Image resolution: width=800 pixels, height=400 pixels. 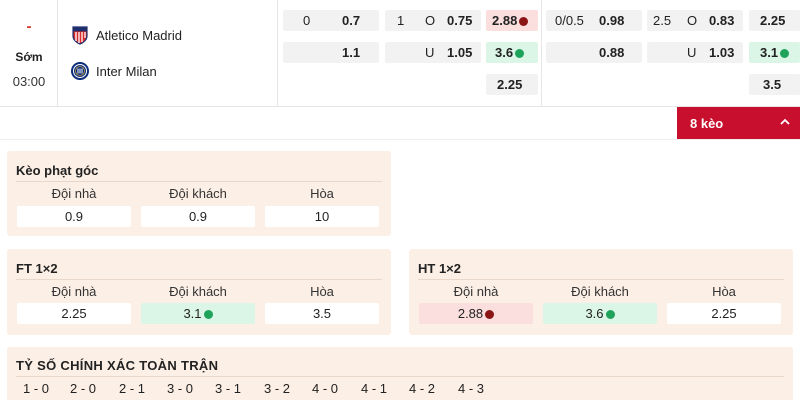 I want to click on score-dash: -, so click(x=29, y=26).